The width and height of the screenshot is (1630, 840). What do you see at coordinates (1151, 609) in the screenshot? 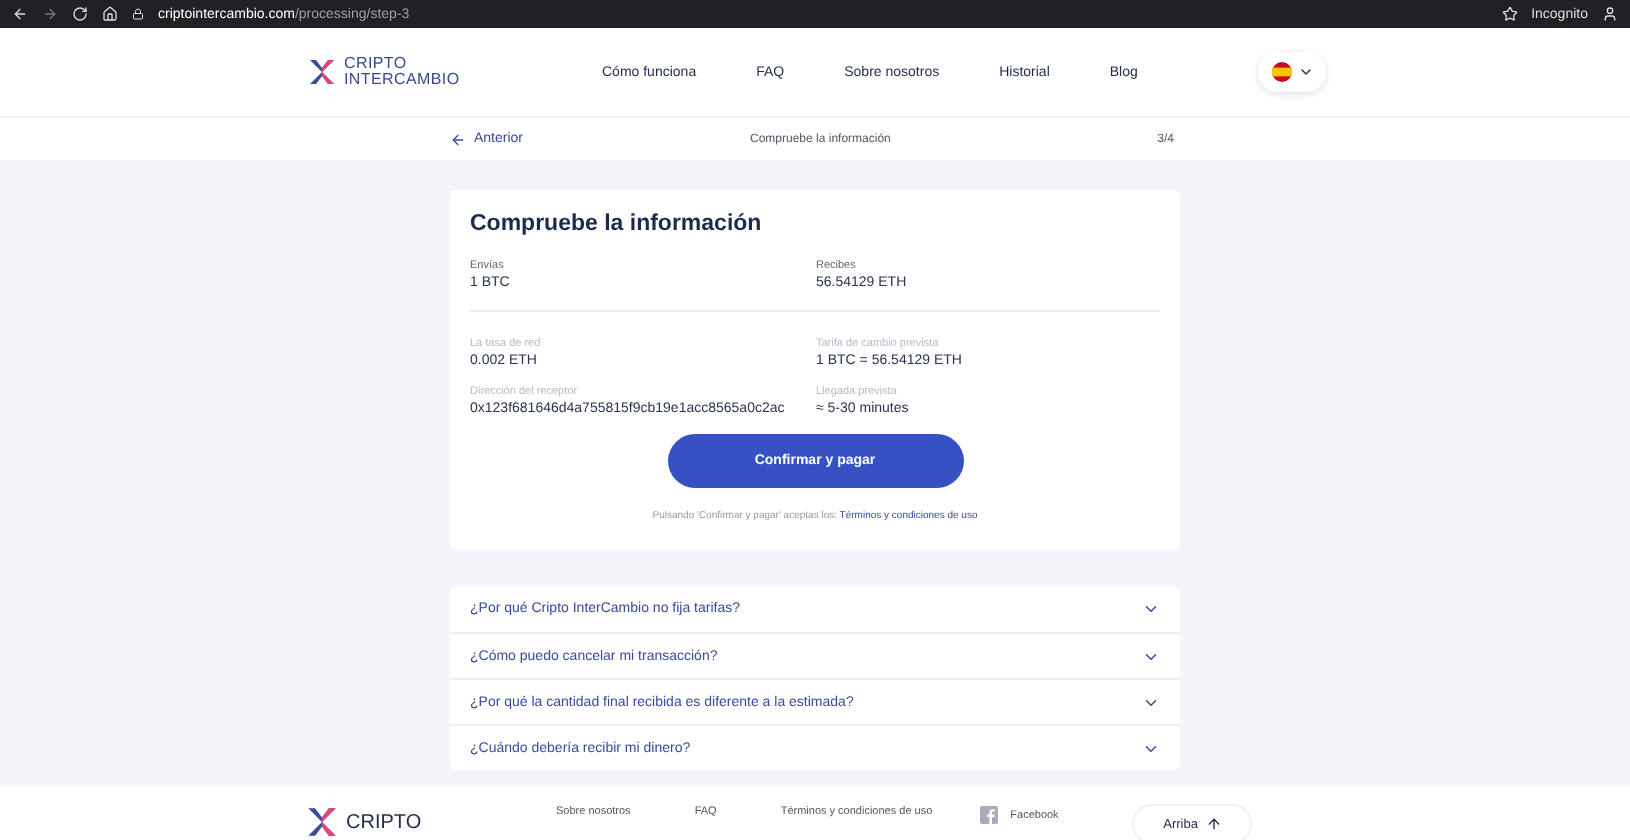
I see `chevron-icon` at bounding box center [1151, 609].